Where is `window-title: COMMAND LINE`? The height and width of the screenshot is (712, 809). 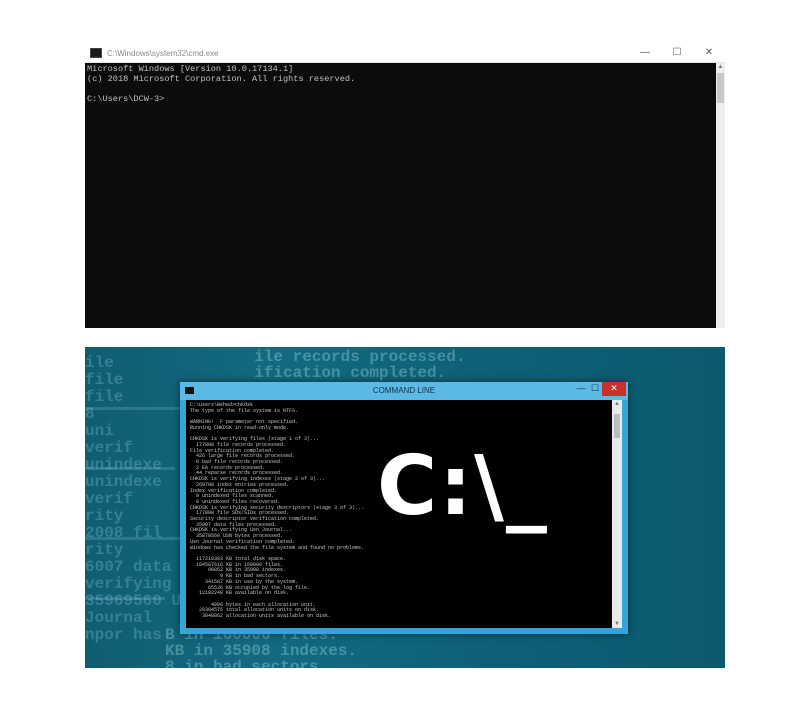
window-title: COMMAND LINE is located at coordinates (404, 390).